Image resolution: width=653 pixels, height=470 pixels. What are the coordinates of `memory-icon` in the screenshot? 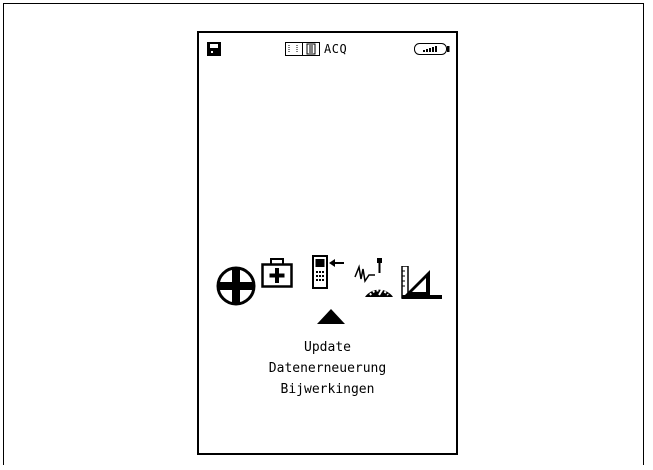 It's located at (302, 49).